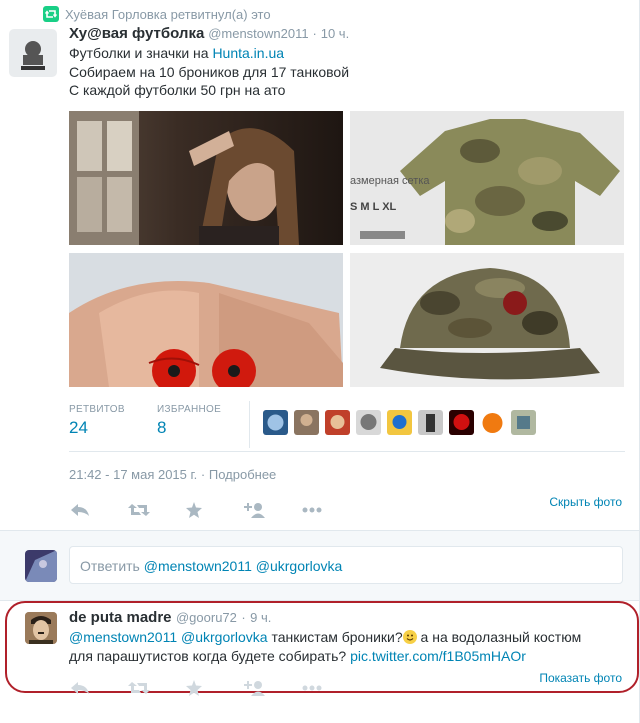  I want to click on tweet-timestamp: 10 ч., so click(335, 33).